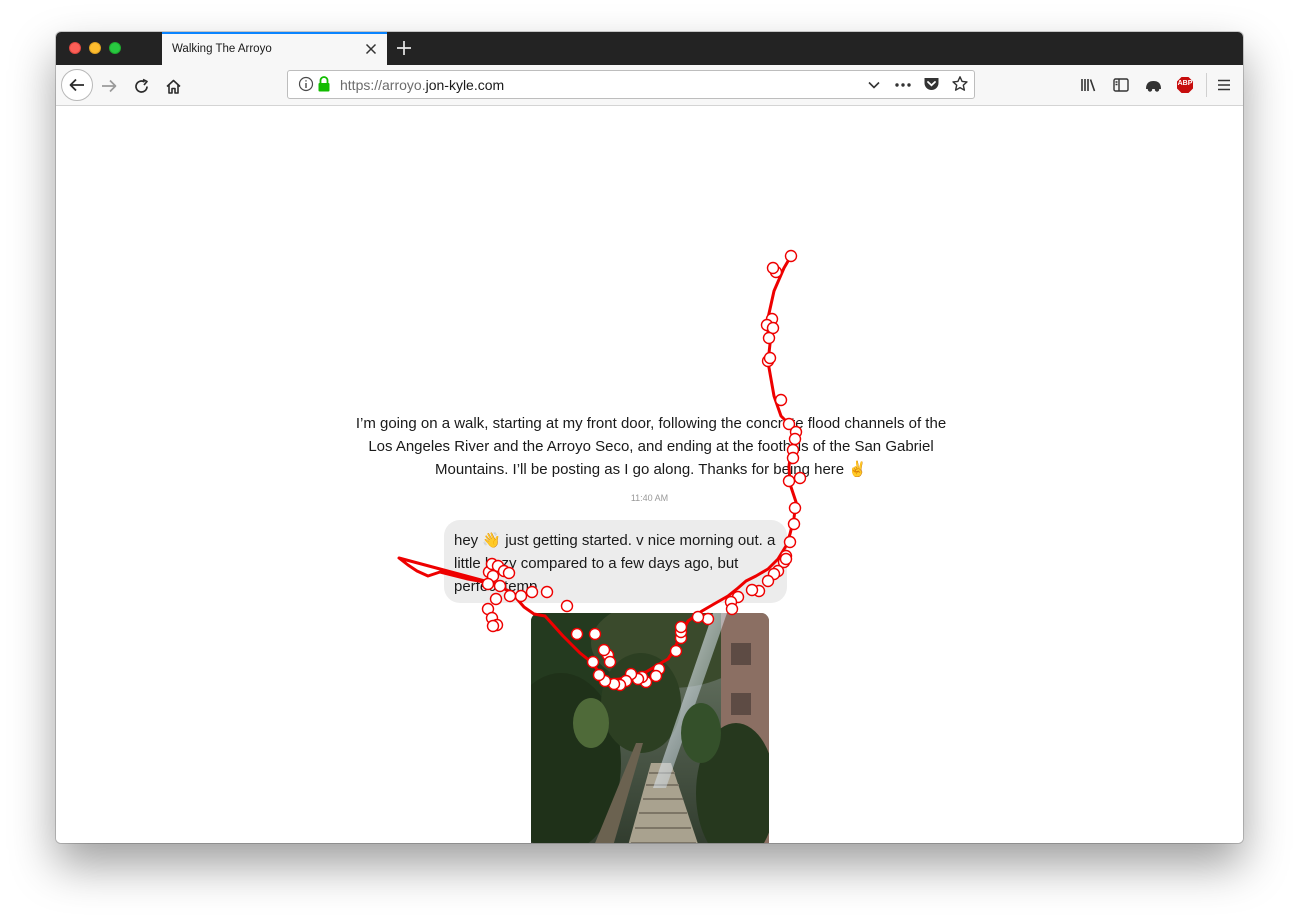 The height and width of the screenshot is (923, 1299). I want to click on address-bar: https://arroyo.jon-kyle.com, so click(631, 84).